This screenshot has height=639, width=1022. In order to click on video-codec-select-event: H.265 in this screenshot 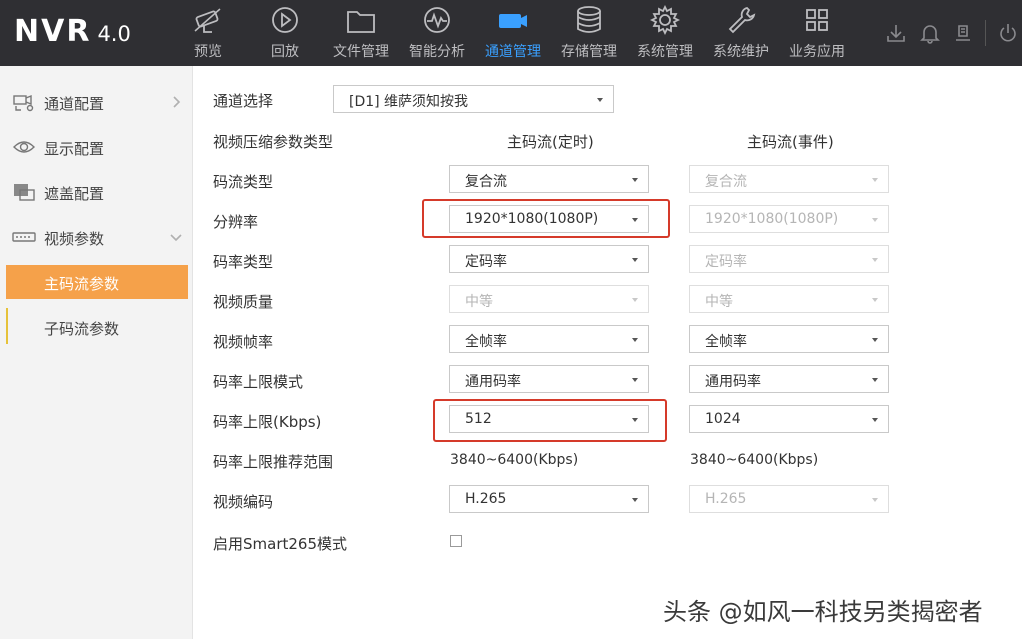, I will do `click(789, 499)`.